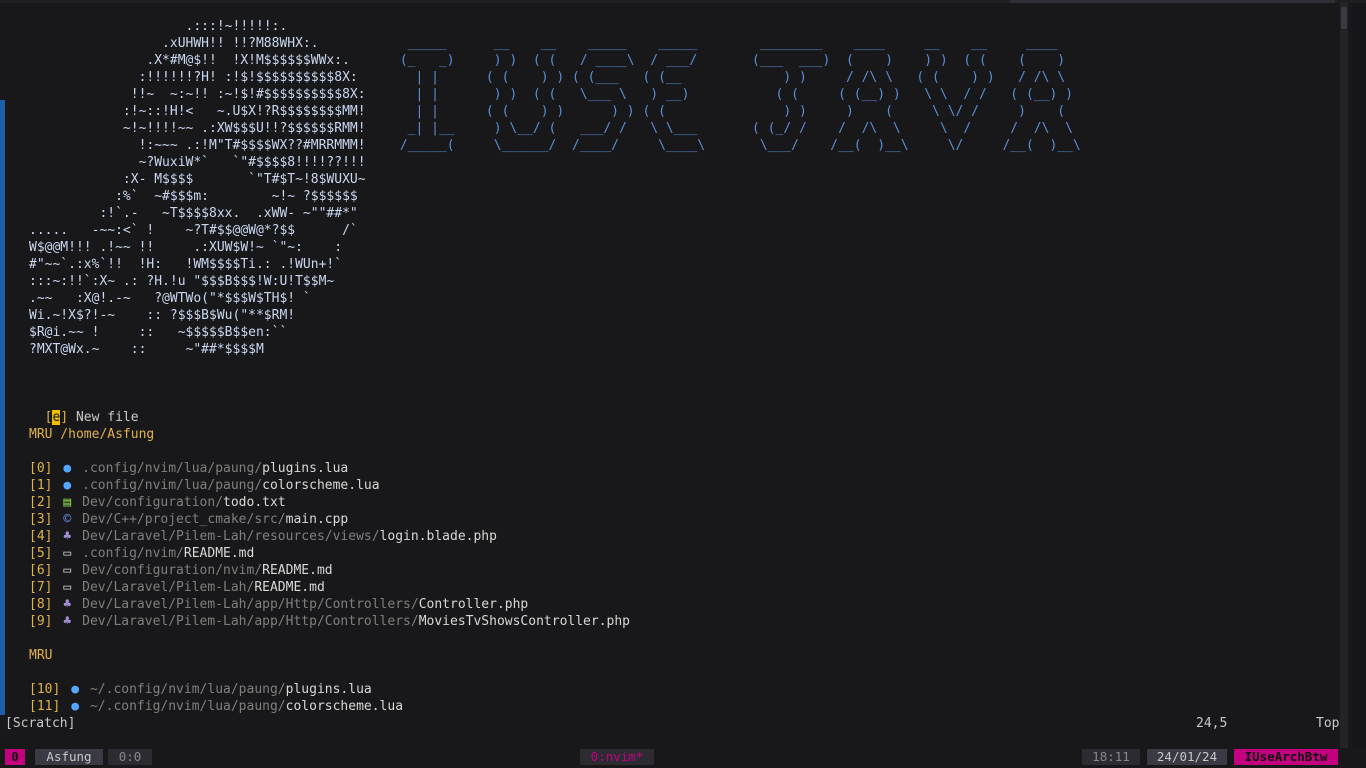  Describe the element at coordinates (438, 536) in the screenshot. I see `mru-item-filename: login.blade.php` at that location.